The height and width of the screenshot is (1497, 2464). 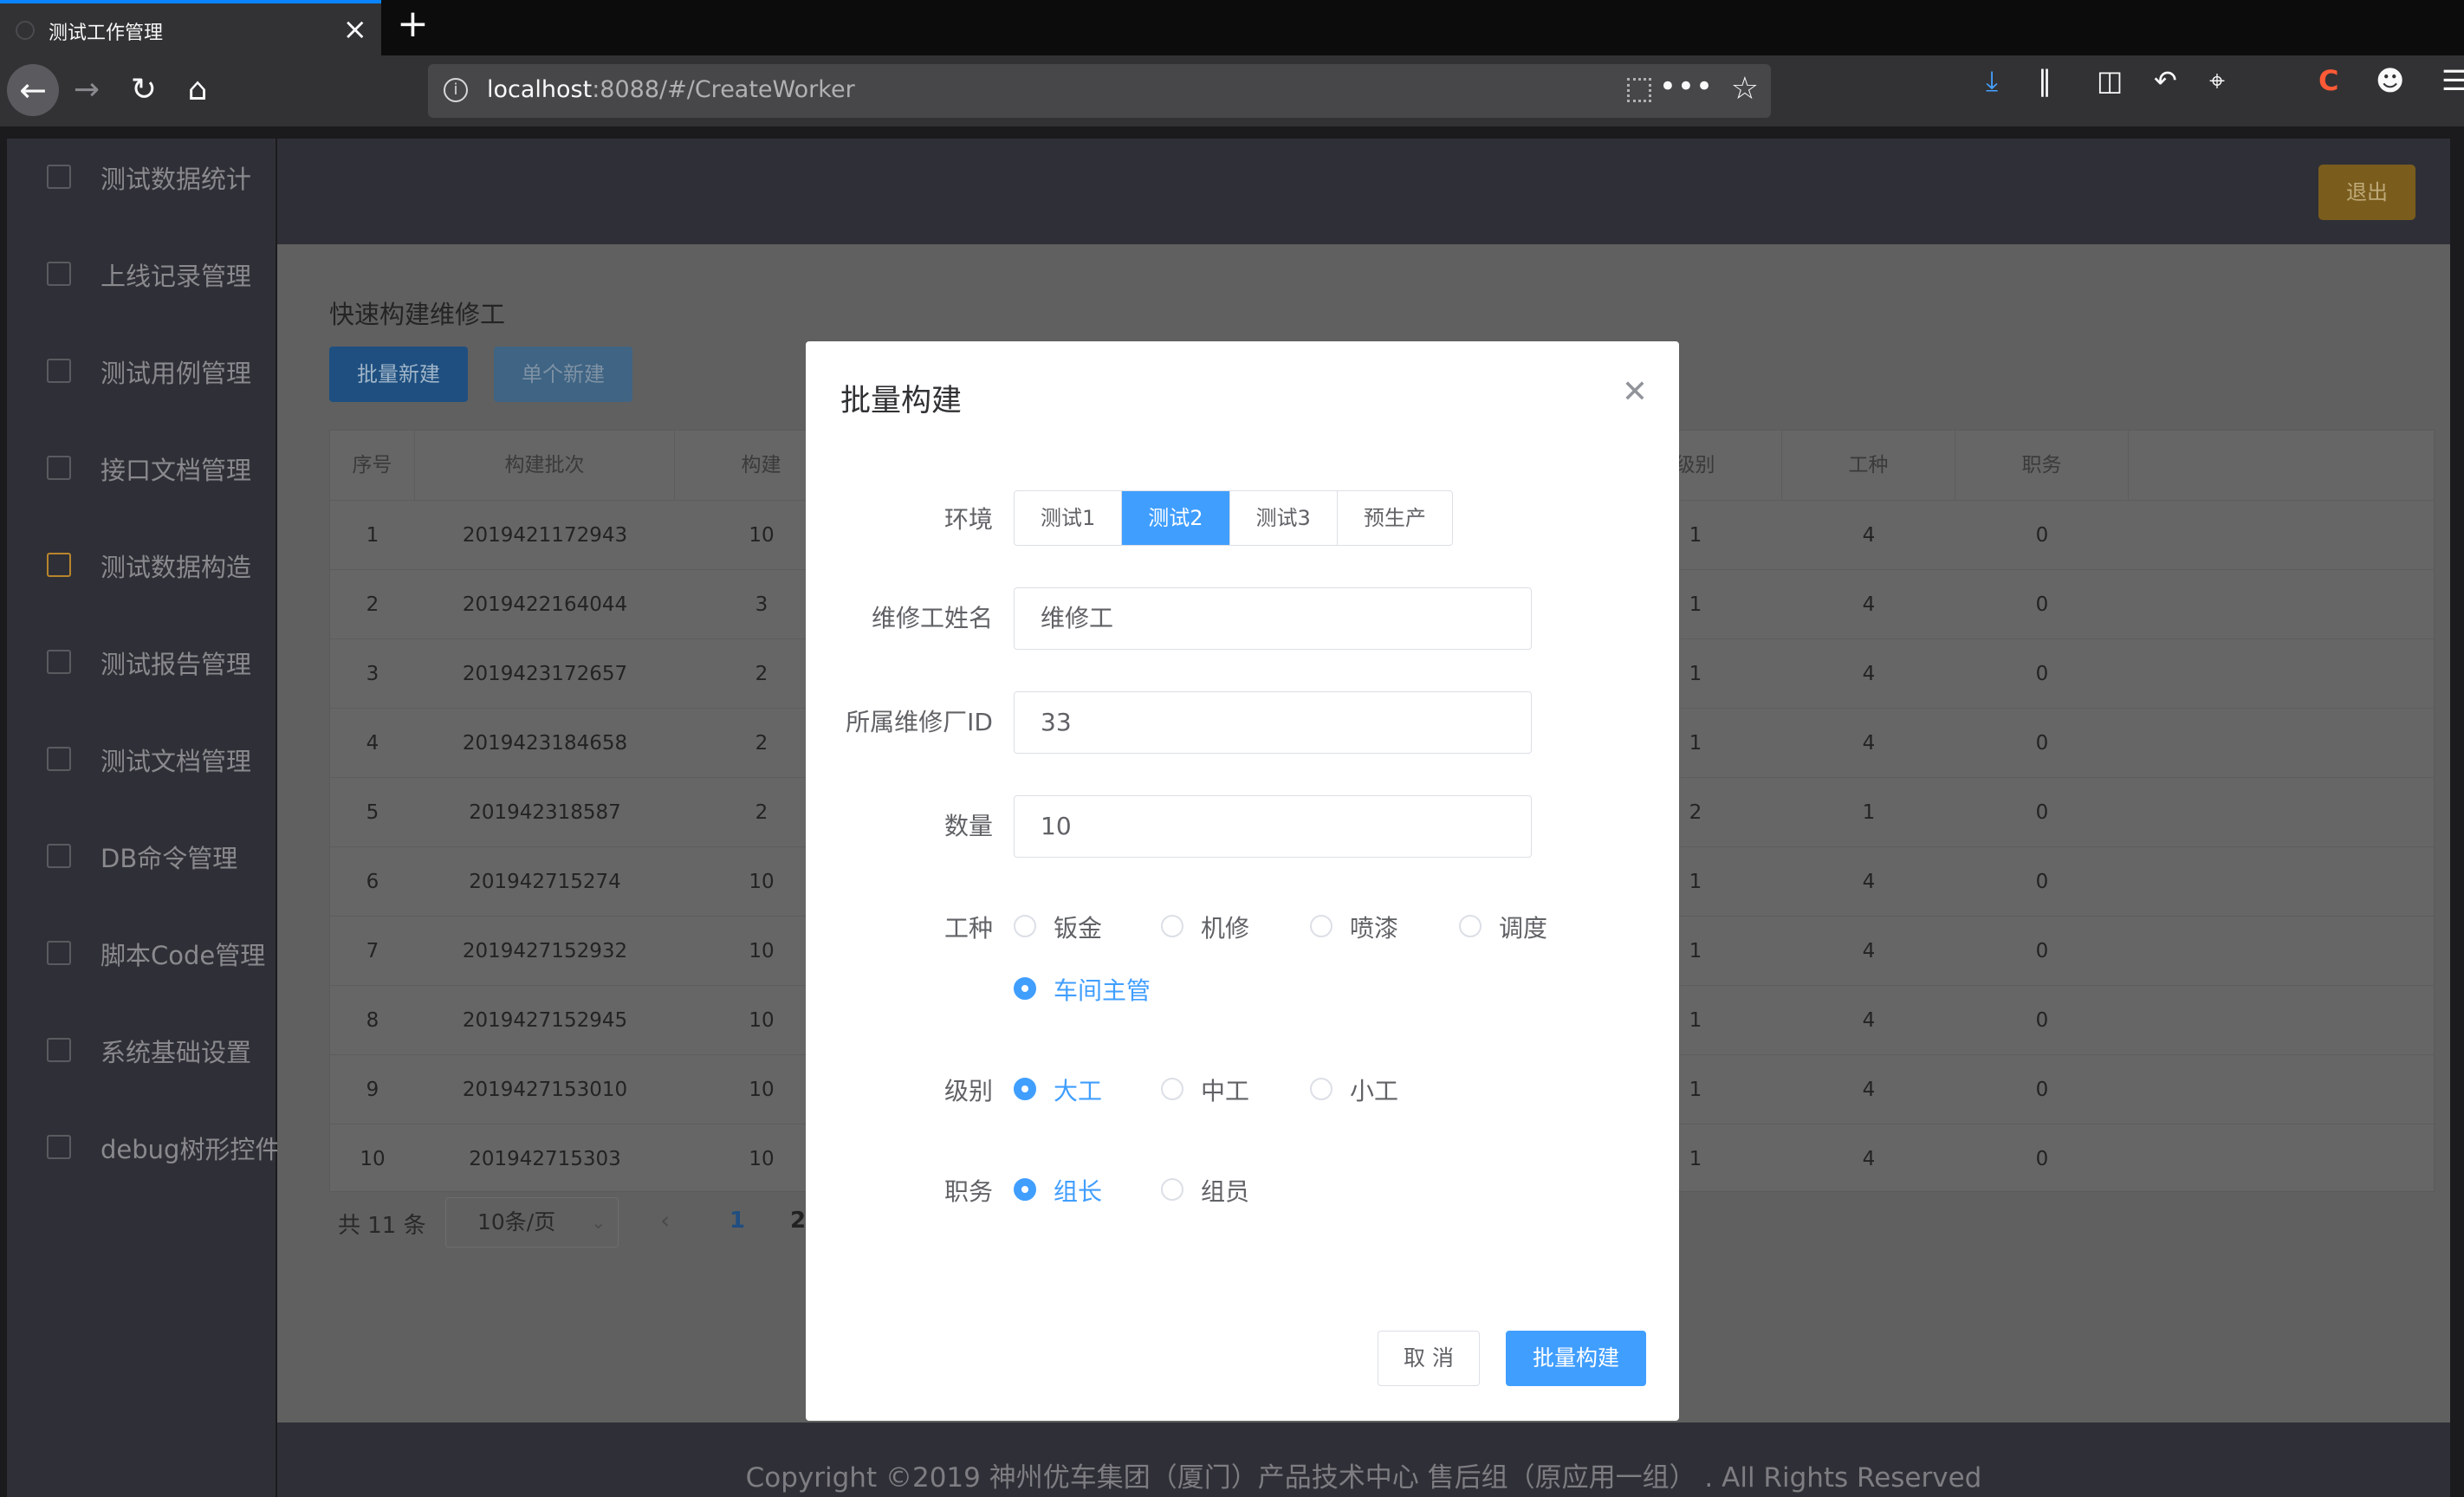 I want to click on worker-name-input: 维修工, so click(x=1273, y=618).